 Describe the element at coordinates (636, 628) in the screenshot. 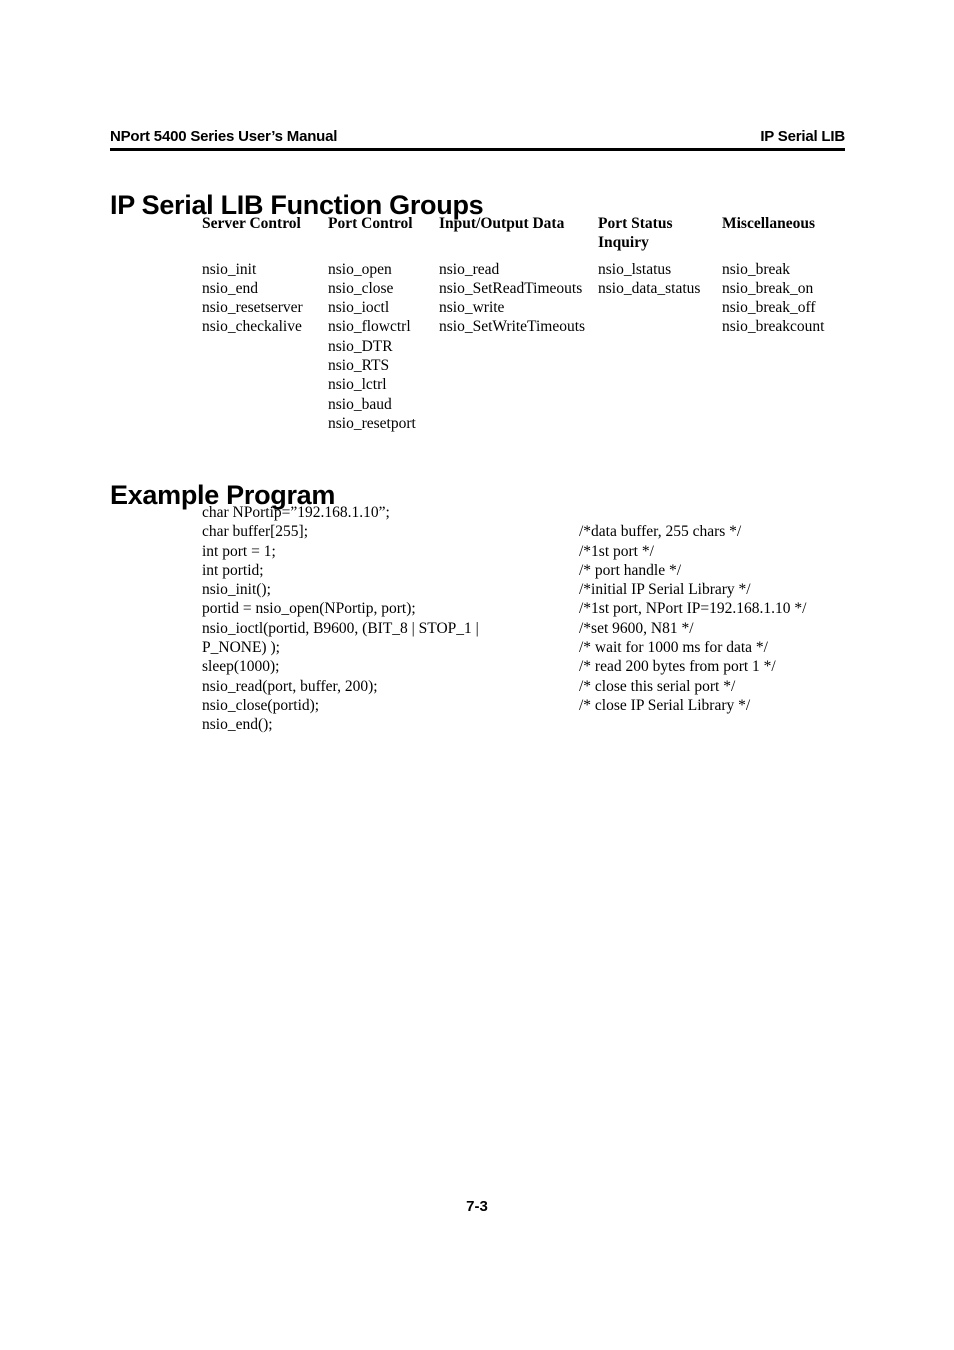

I see `code-comment: /*set 9600, N81 */` at that location.